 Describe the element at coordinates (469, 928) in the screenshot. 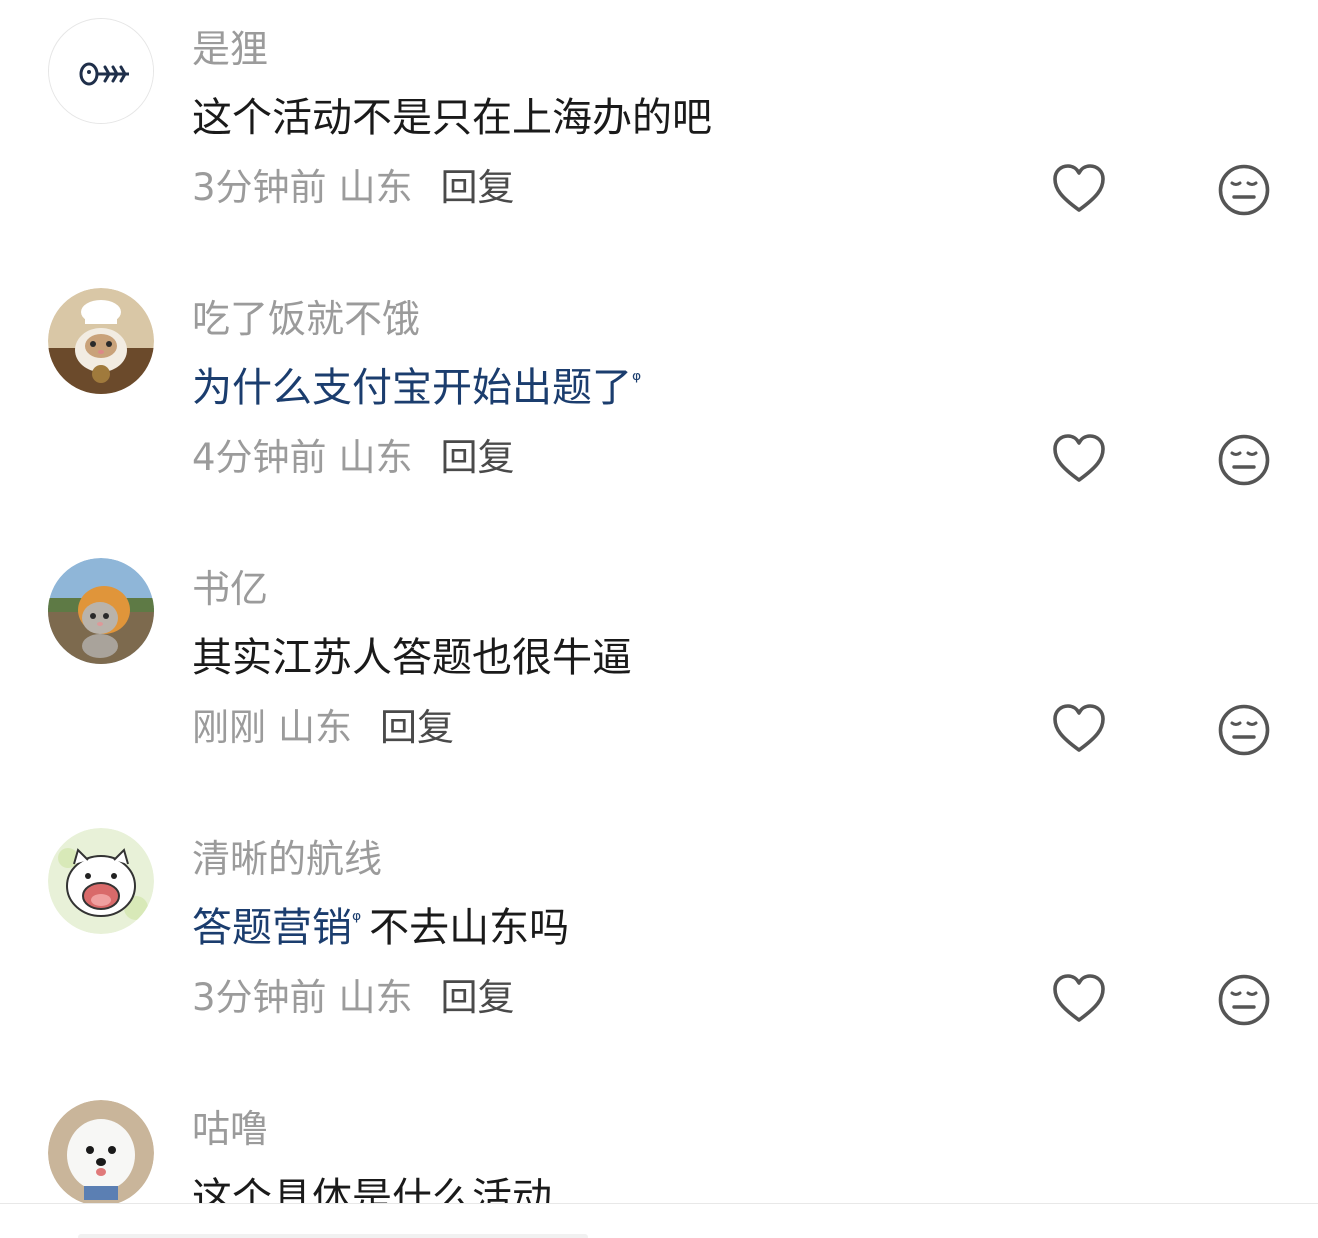

I see `comment-text-part: 不去山东吗` at that location.